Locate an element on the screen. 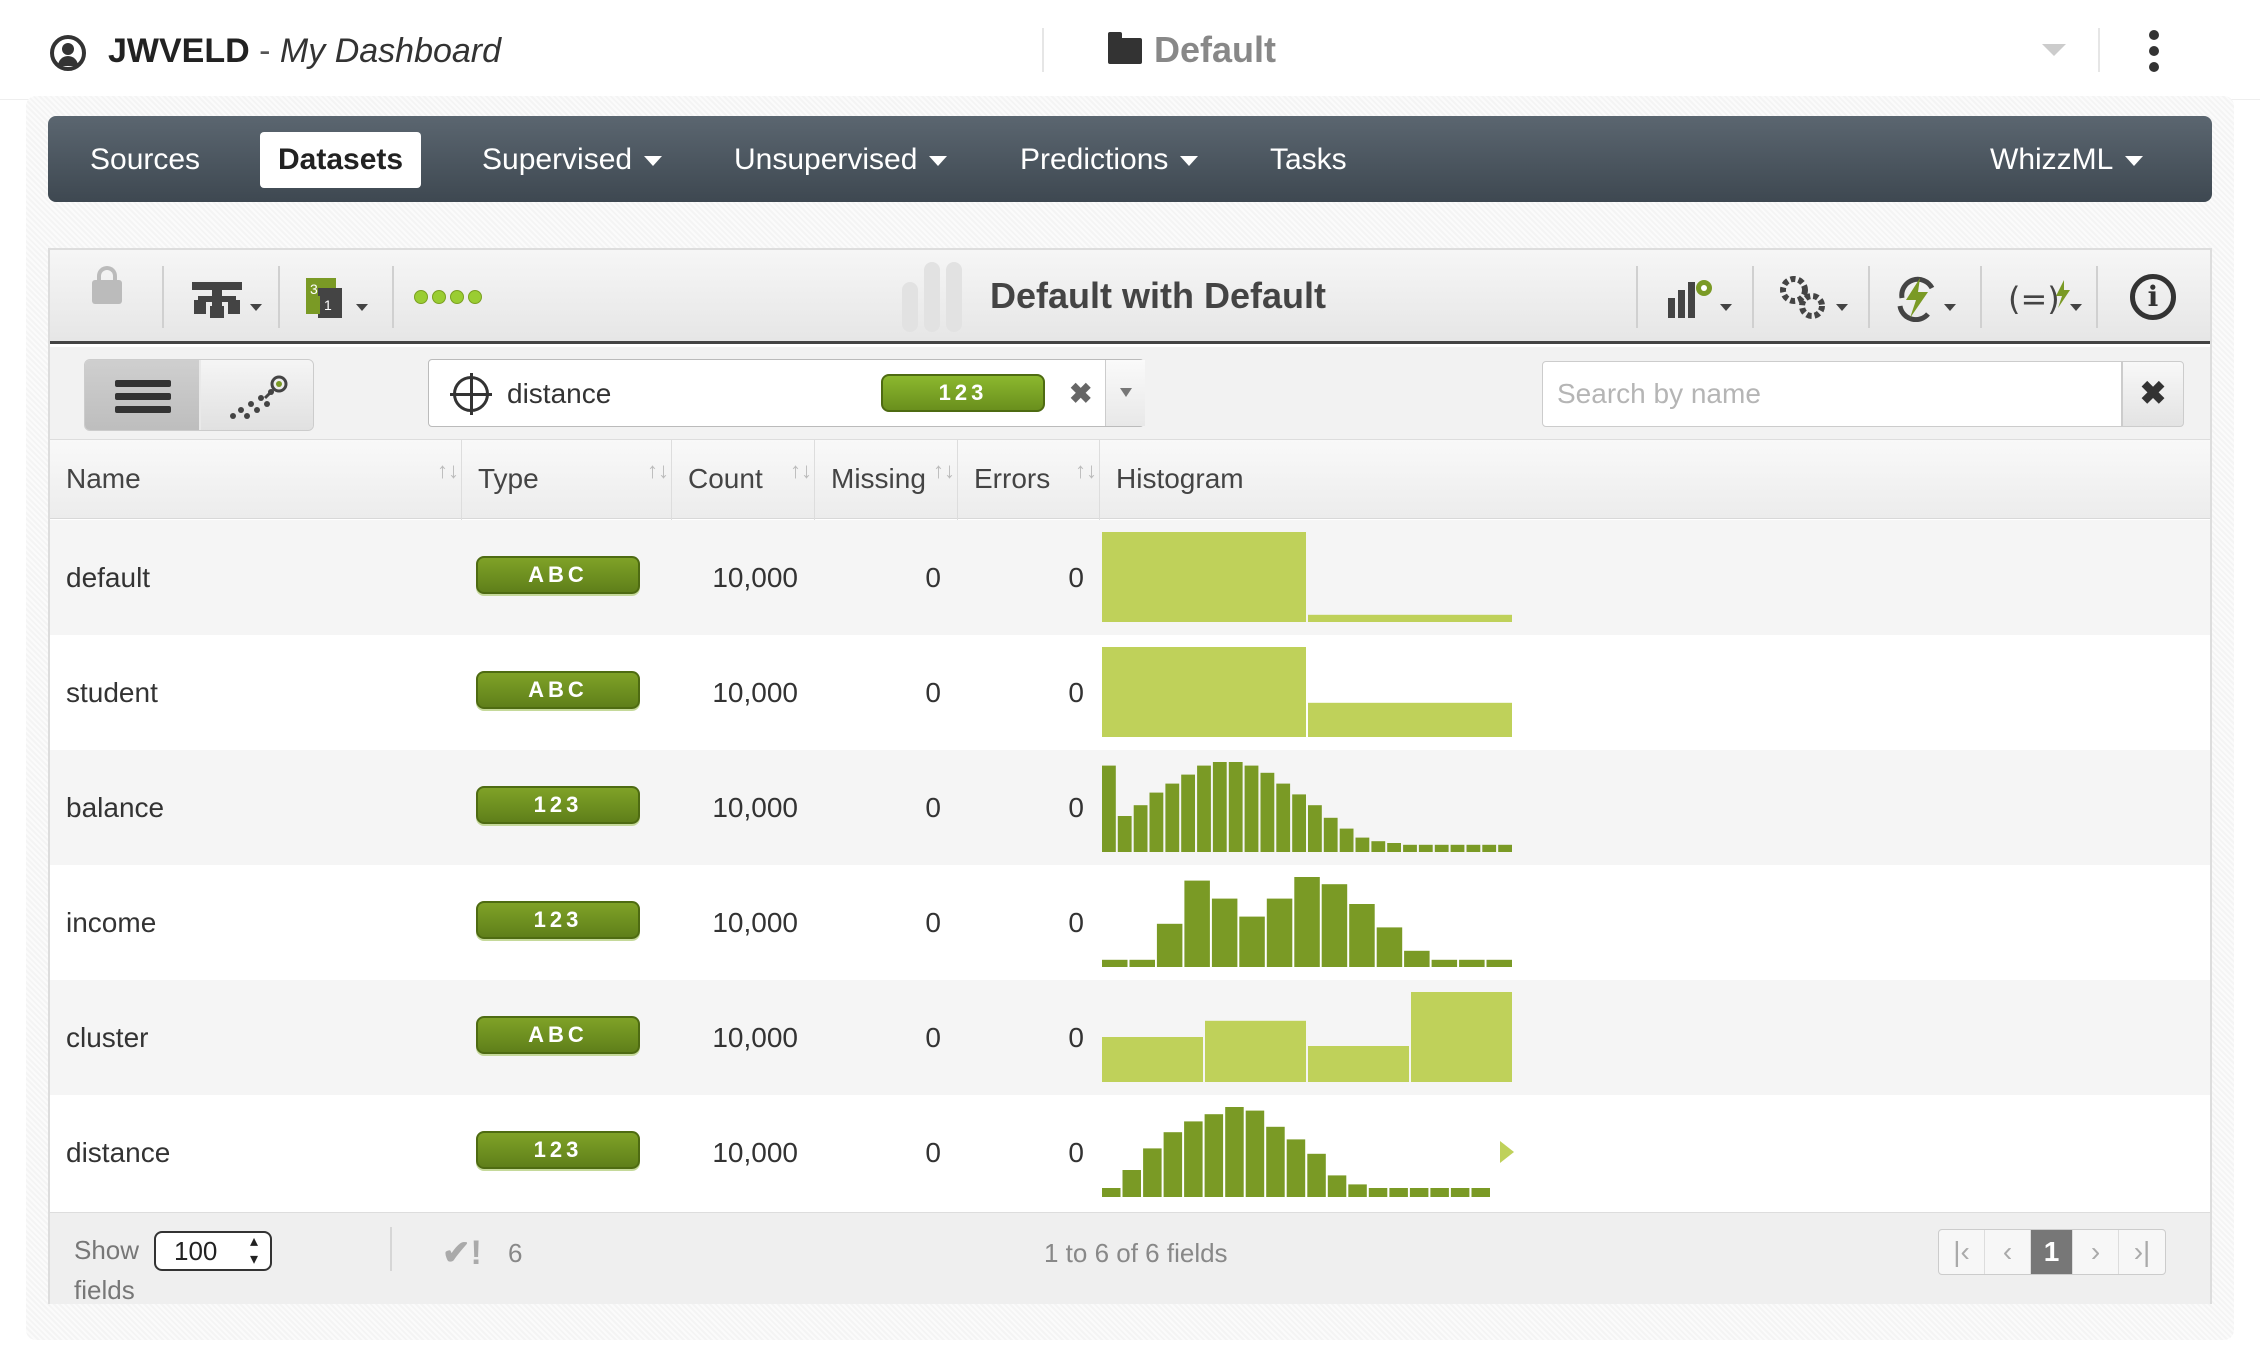 The image size is (2260, 1372). column-header-missing: Missing ↑↓ is located at coordinates (886, 480).